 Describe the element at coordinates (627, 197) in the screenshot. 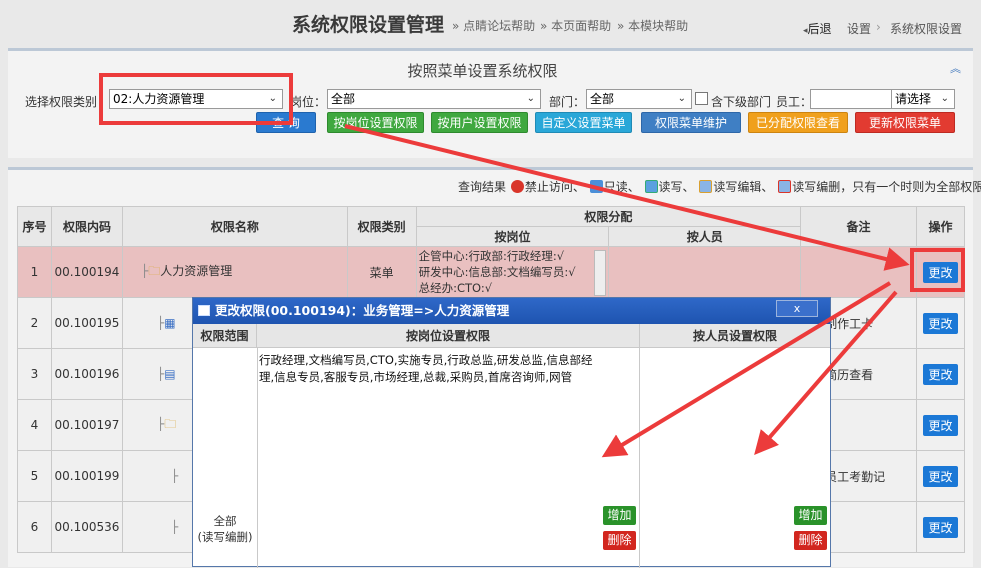

I see `arrow-to-edit` at that location.